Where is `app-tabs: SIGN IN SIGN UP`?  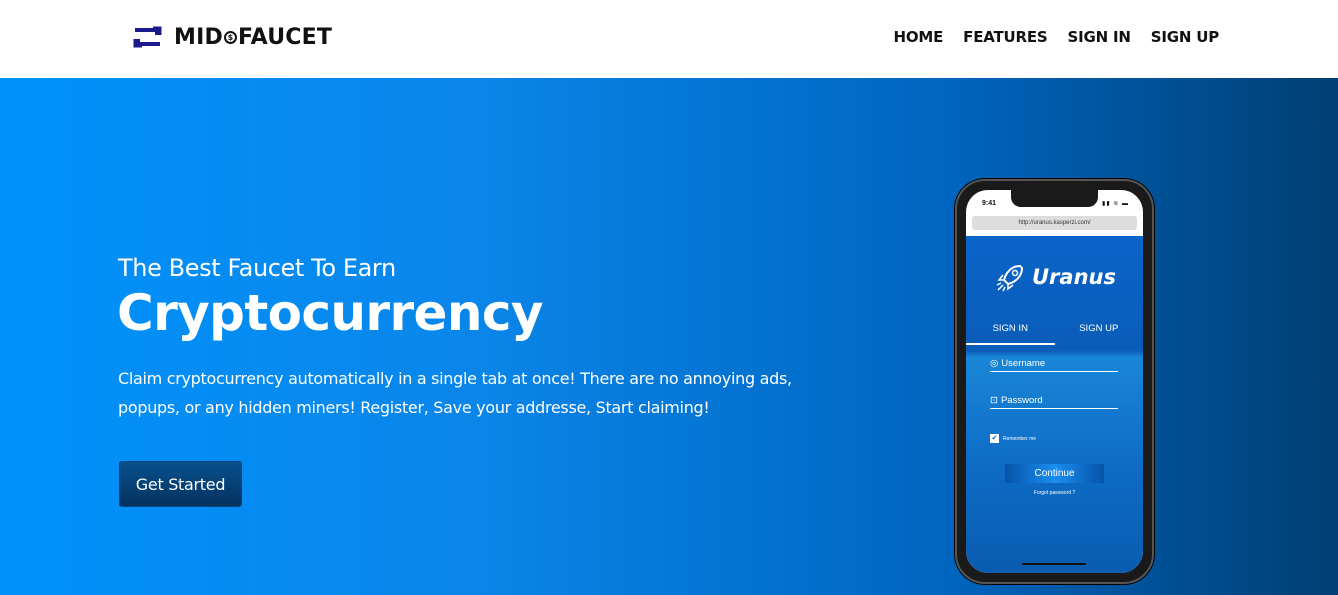
app-tabs: SIGN IN SIGN UP is located at coordinates (1054, 333).